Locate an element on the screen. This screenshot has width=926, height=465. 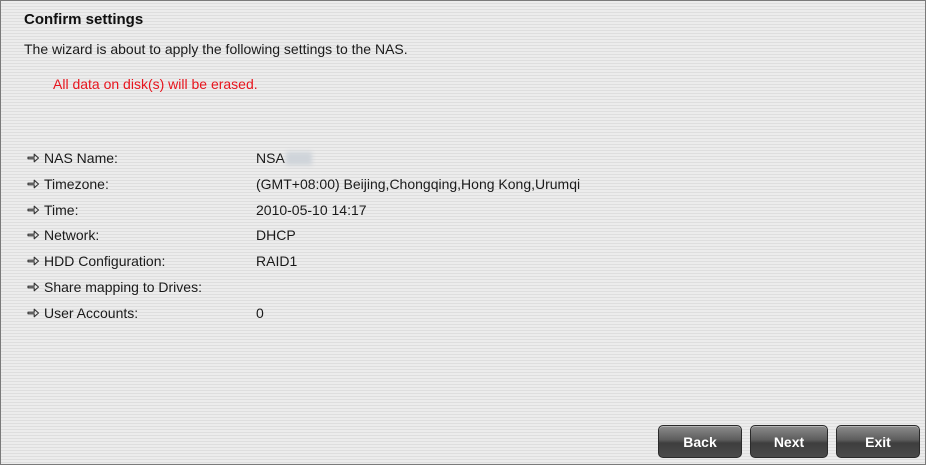
setting-value: 2010-05-10 14:17 is located at coordinates (311, 209).